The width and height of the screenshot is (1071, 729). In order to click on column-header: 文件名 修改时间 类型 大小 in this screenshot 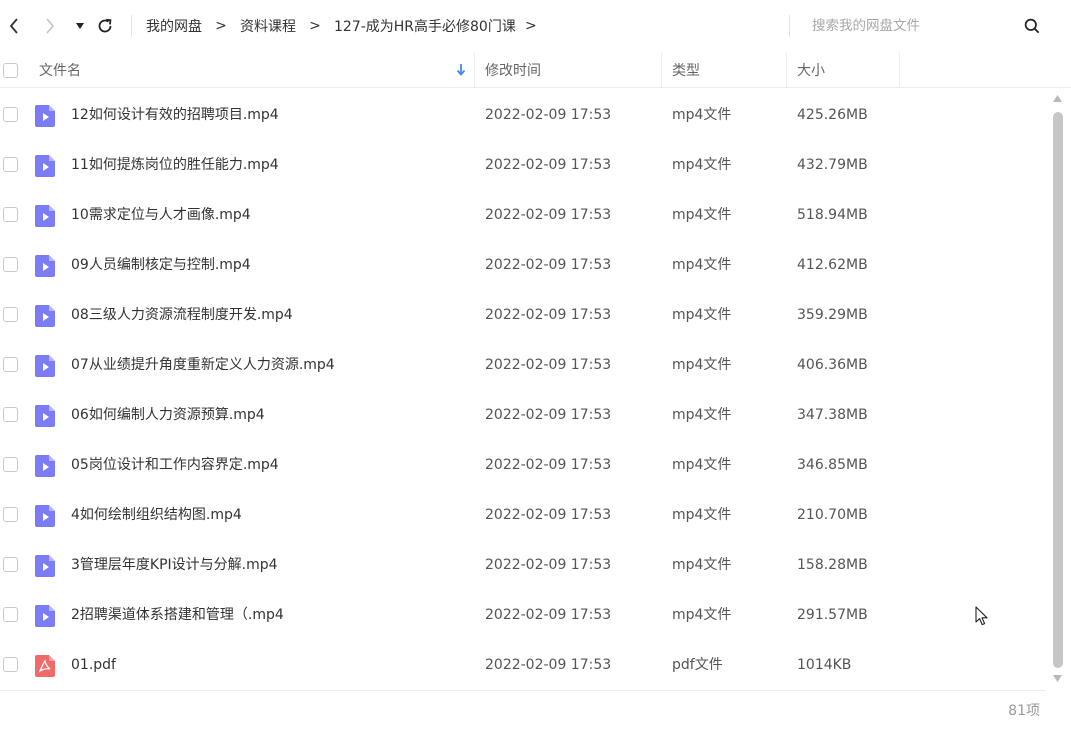, I will do `click(535, 70)`.